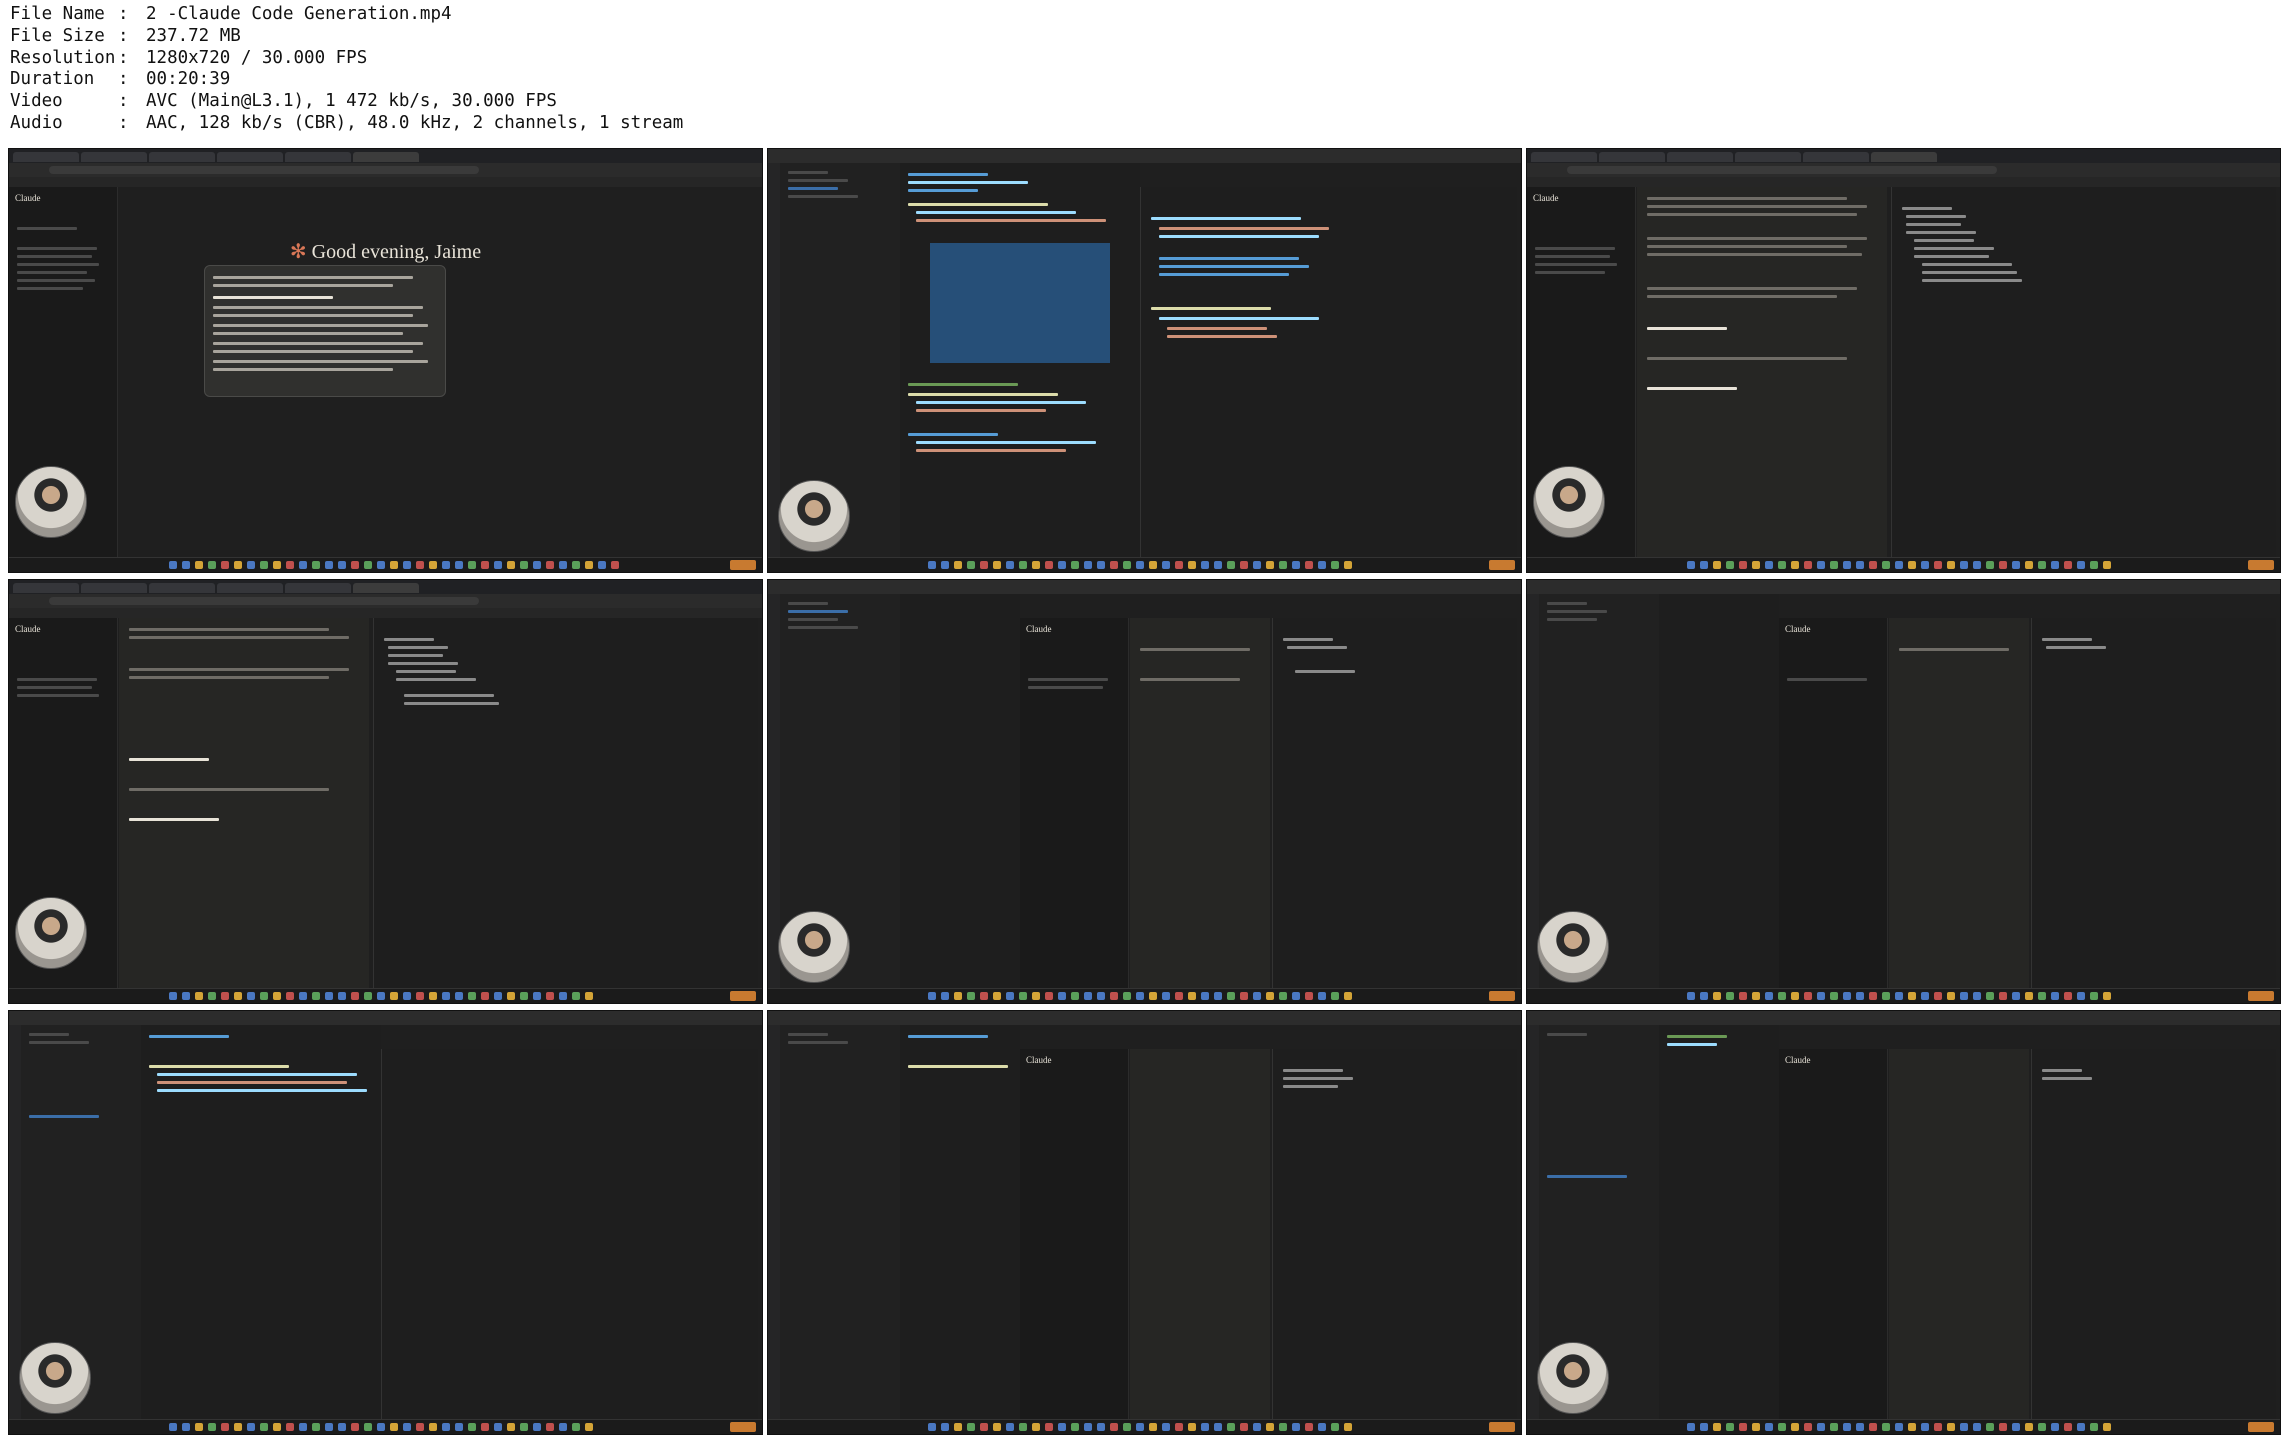 Image resolution: width=2287 pixels, height=1439 pixels. What do you see at coordinates (460, 15) in the screenshot?
I see `file-info-row: File Name:2 -Claude Code Generation.mp4` at bounding box center [460, 15].